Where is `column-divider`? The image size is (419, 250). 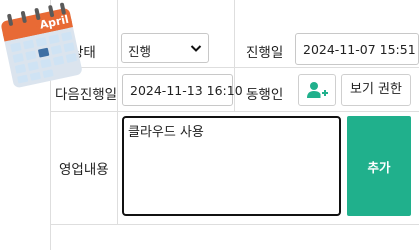 column-divider is located at coordinates (117, 112).